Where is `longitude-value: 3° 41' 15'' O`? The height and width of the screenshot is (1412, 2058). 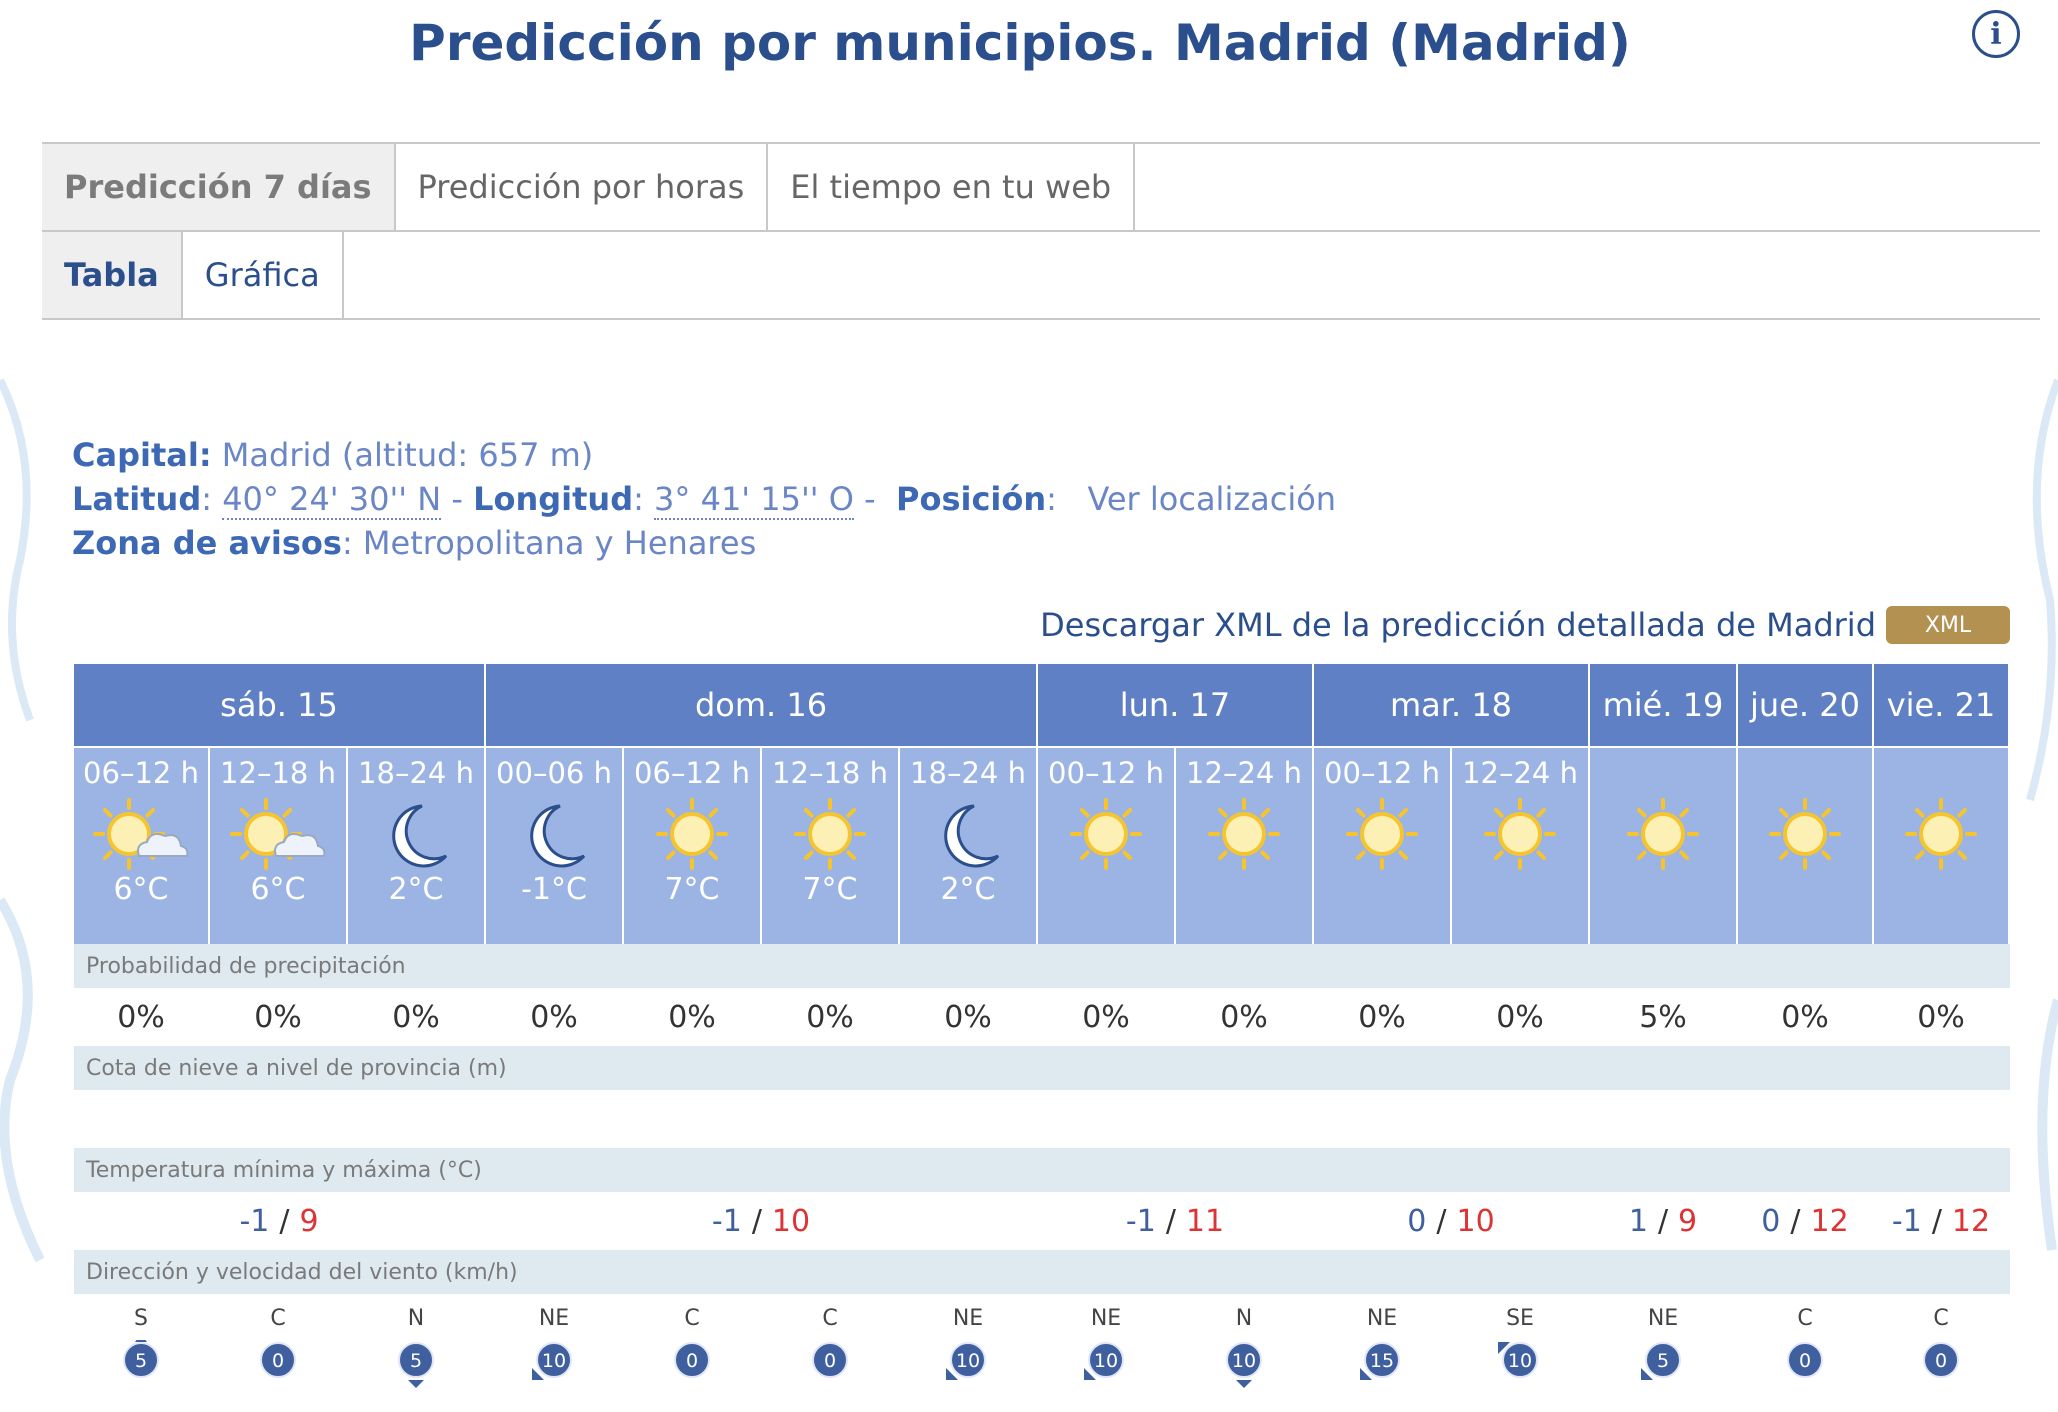
longitude-value: 3° 41' 15'' O is located at coordinates (754, 500).